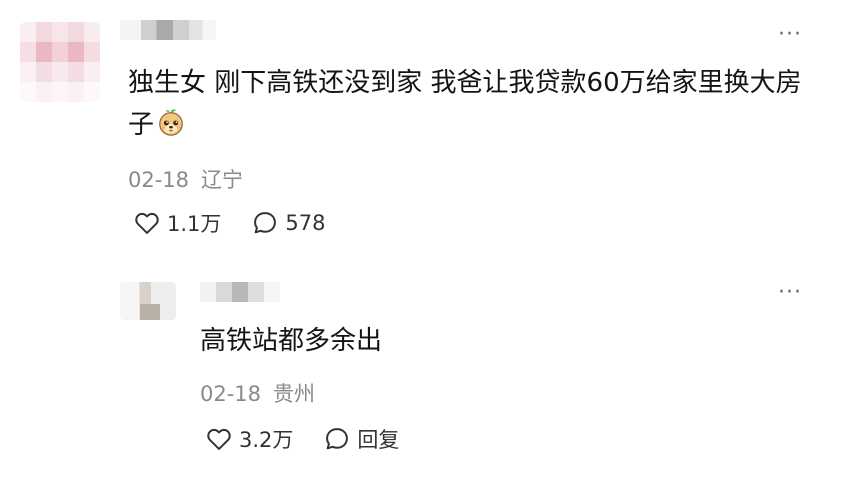 This screenshot has height=486, width=852. What do you see at coordinates (305, 223) in the screenshot?
I see `reply-count: 578` at bounding box center [305, 223].